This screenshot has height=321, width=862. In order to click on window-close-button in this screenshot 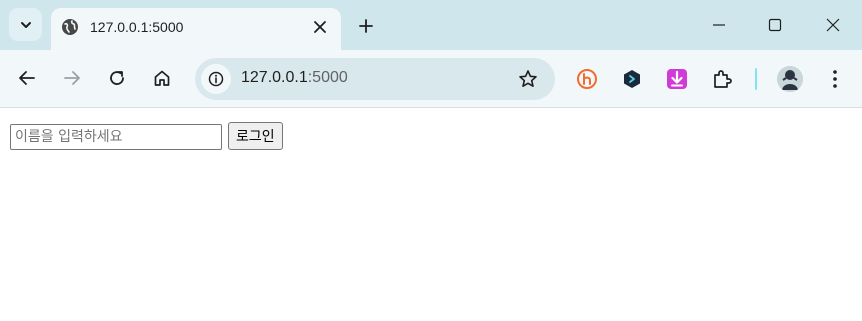, I will do `click(833, 25)`.